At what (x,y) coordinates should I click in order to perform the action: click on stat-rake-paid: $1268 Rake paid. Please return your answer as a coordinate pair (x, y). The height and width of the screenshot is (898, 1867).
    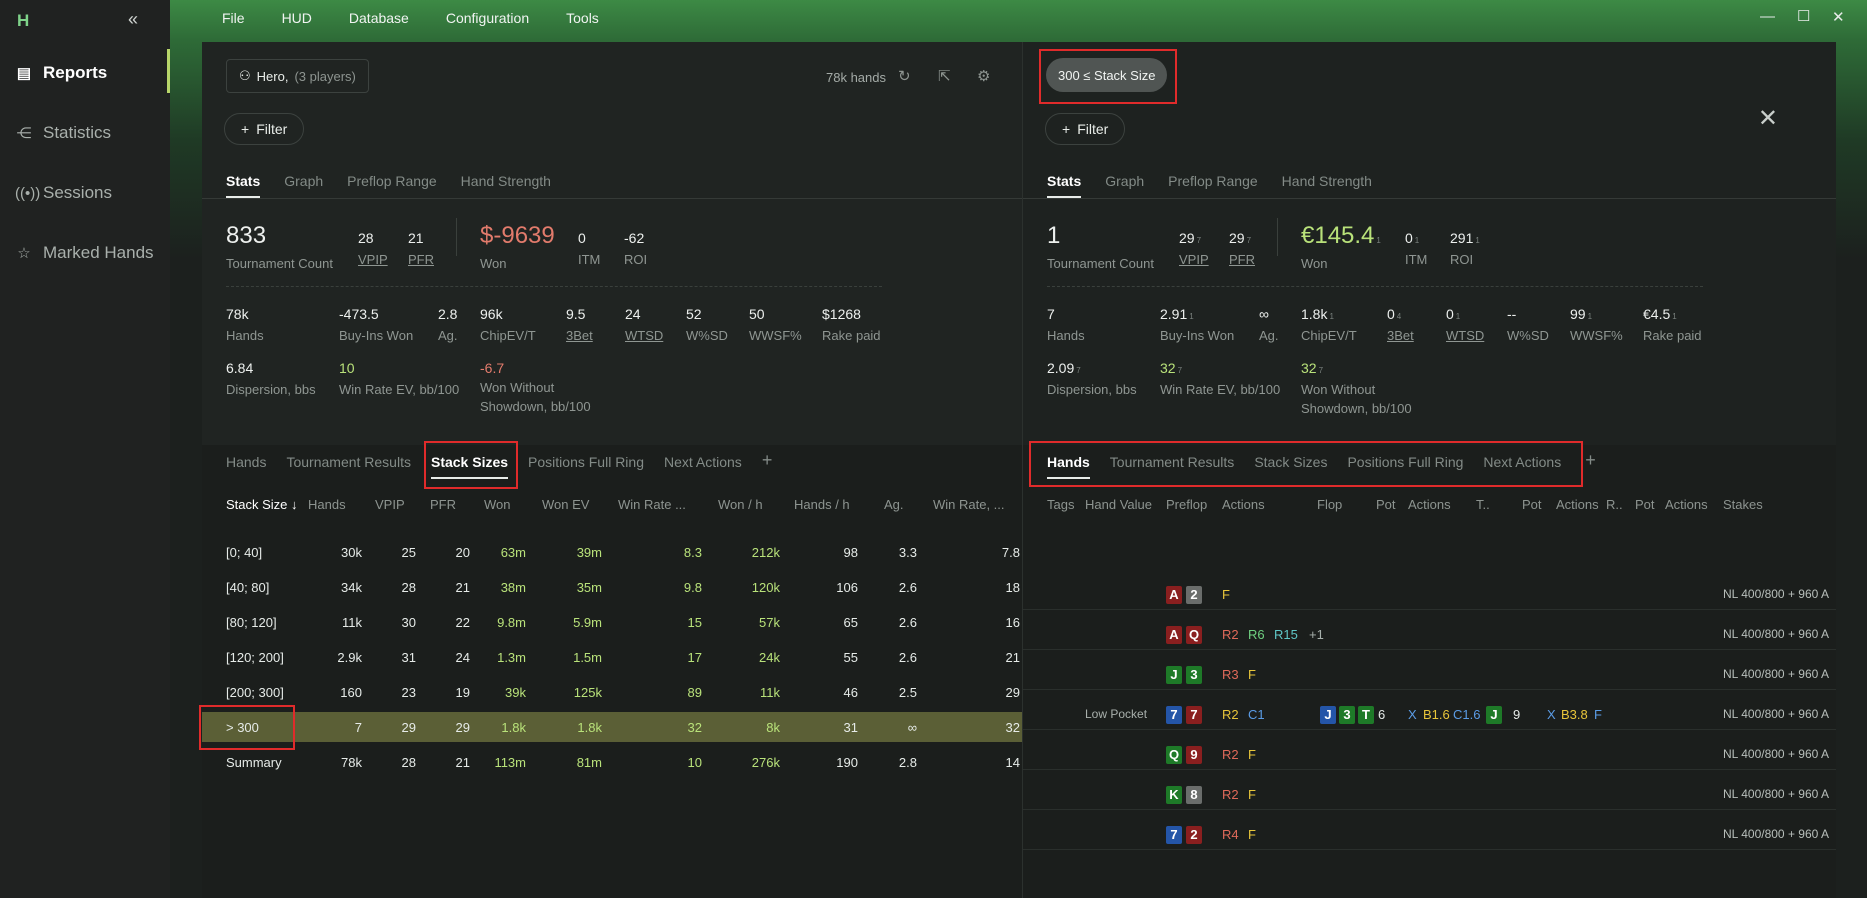
    Looking at the image, I should click on (851, 324).